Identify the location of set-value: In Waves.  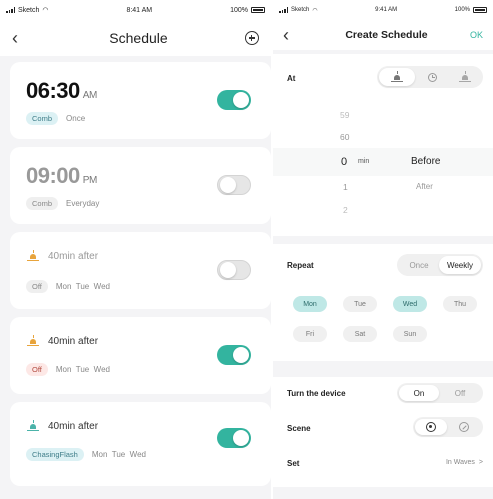
(460, 462).